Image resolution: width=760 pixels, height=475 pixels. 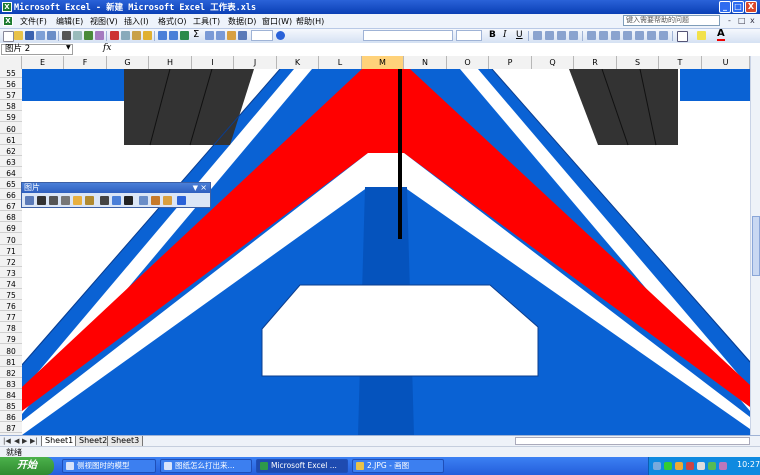 I want to click on print-icon, so click(x=66, y=35).